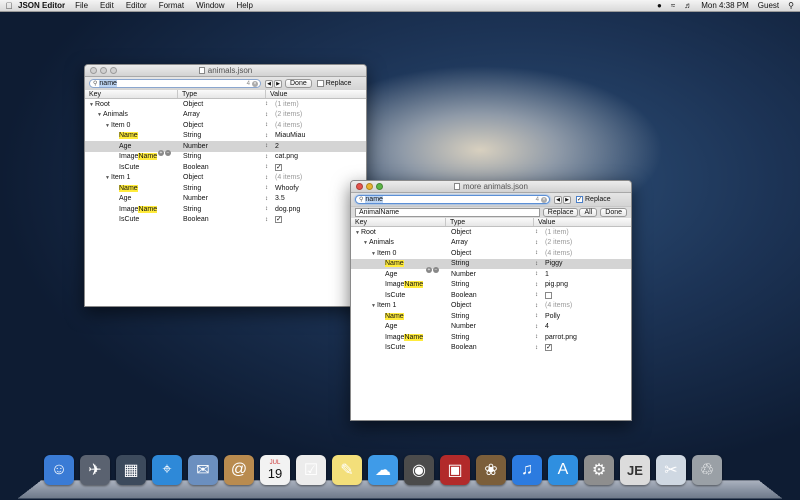  Describe the element at coordinates (399, 305) in the screenshot. I see `row-key: ▼Item 1` at that location.